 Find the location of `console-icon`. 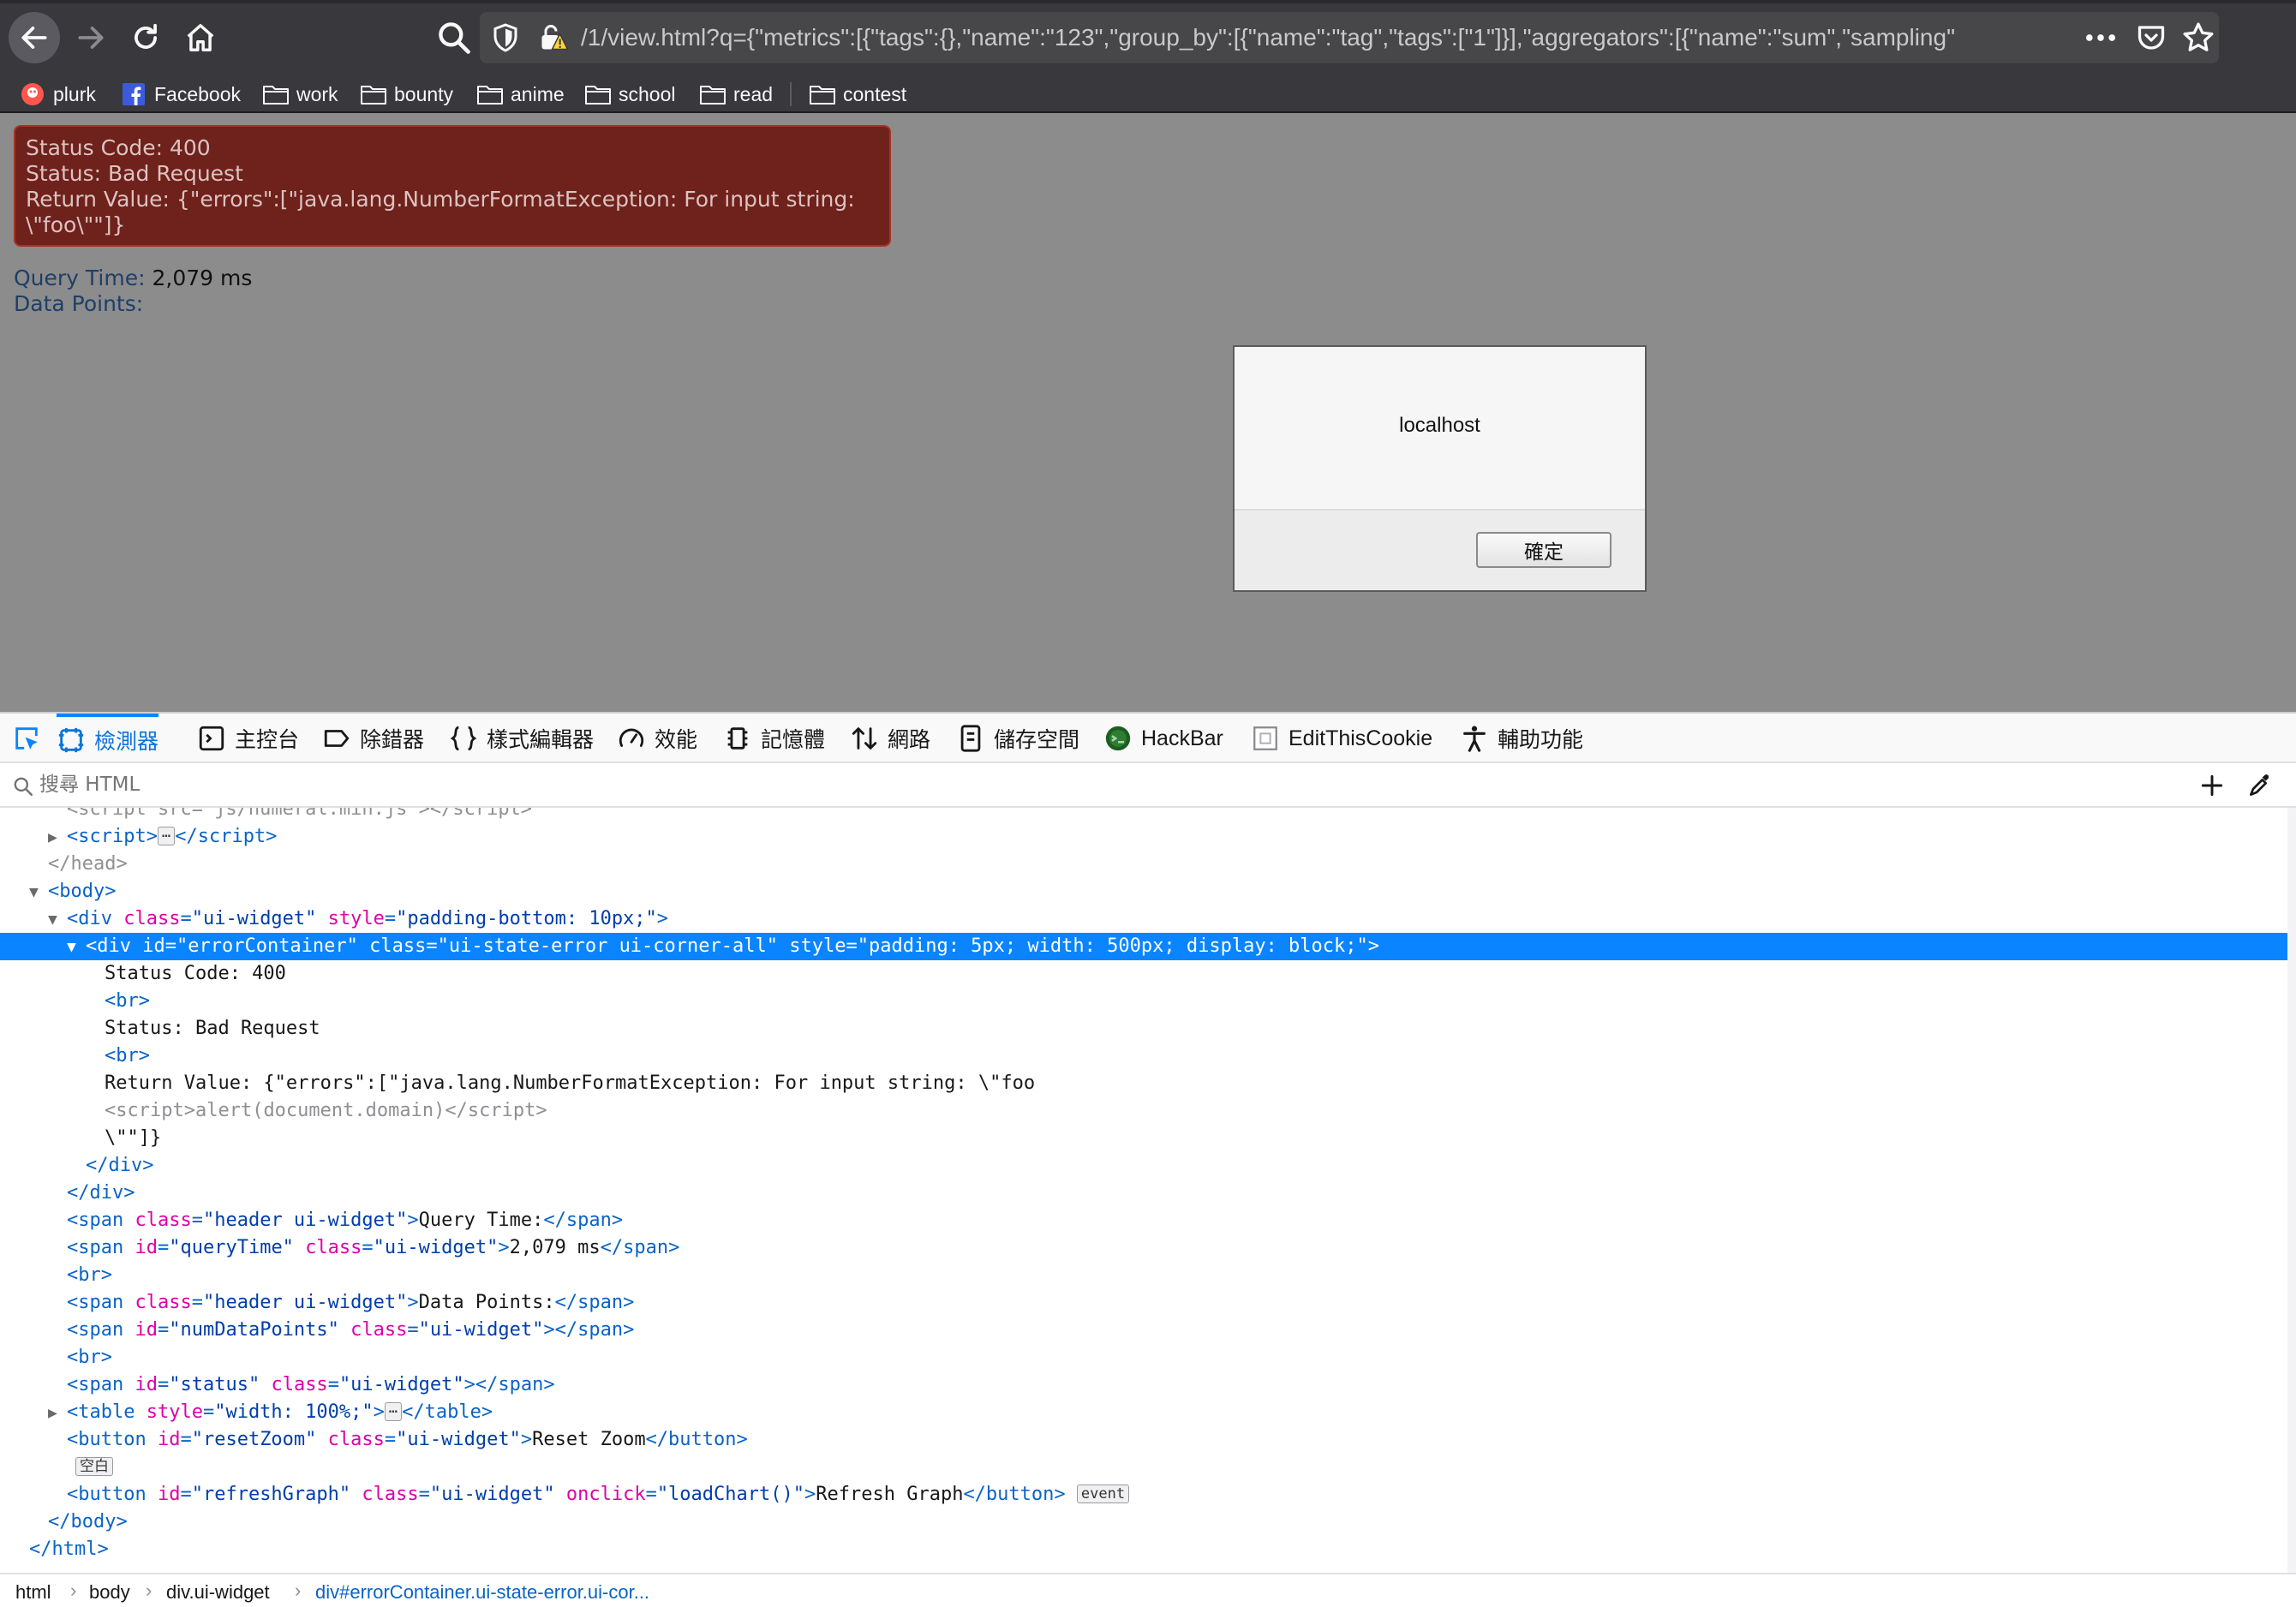

console-icon is located at coordinates (211, 739).